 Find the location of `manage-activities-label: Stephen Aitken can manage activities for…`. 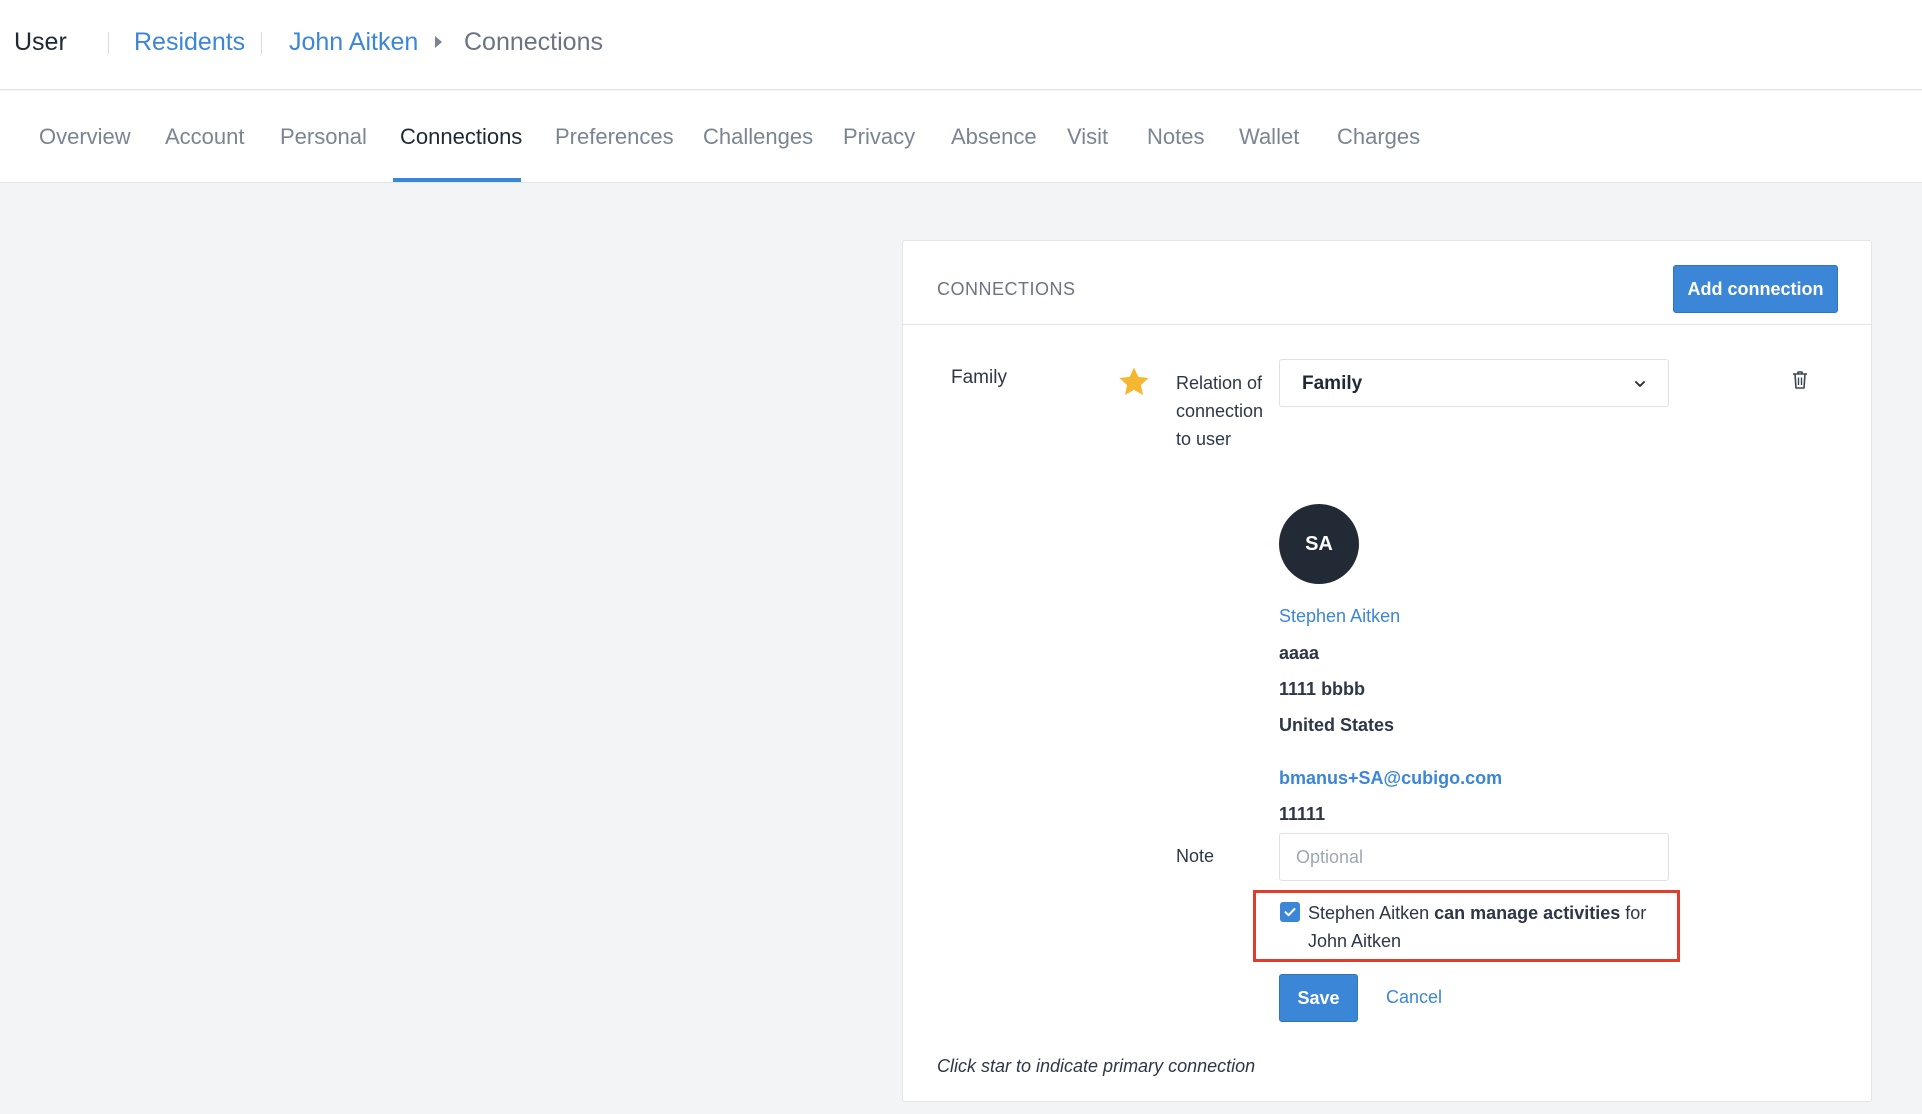

manage-activities-label: Stephen Aitken can manage activities for… is located at coordinates (1478, 927).